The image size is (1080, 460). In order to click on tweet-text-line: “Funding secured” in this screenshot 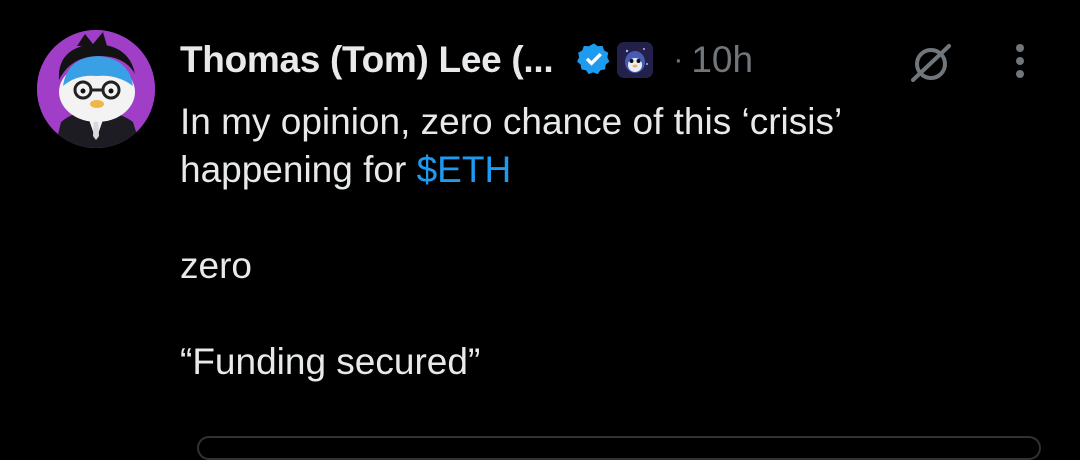, I will do `click(330, 361)`.